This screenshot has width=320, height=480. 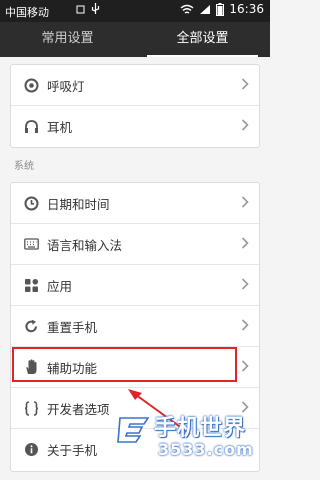 I want to click on headphones-icon, so click(x=31, y=127).